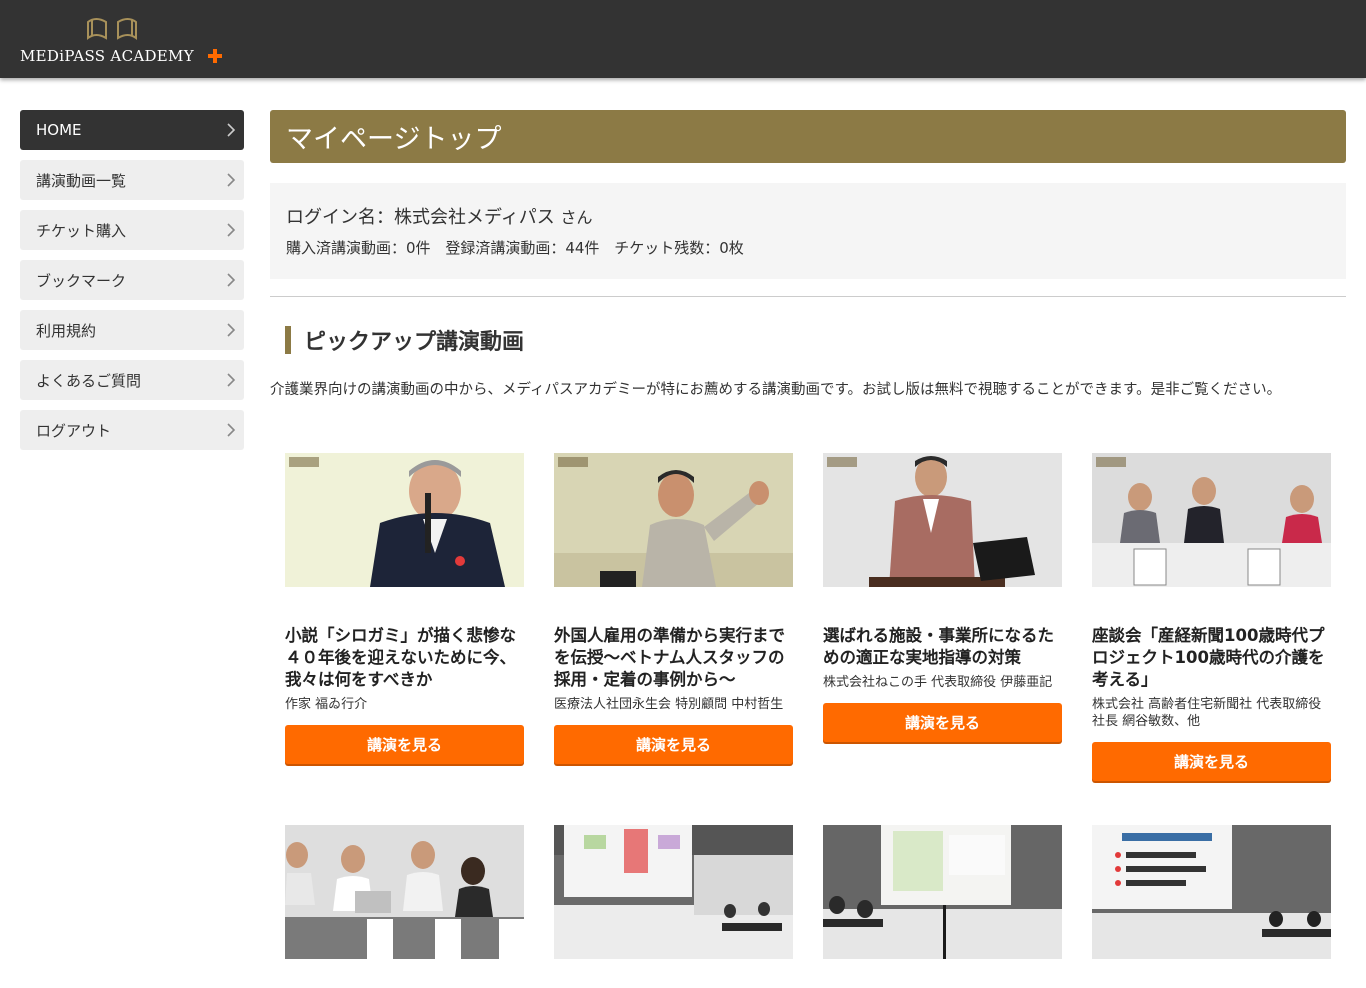  I want to click on sidebar-item-ticket-purchase: チケット購入, so click(132, 230).